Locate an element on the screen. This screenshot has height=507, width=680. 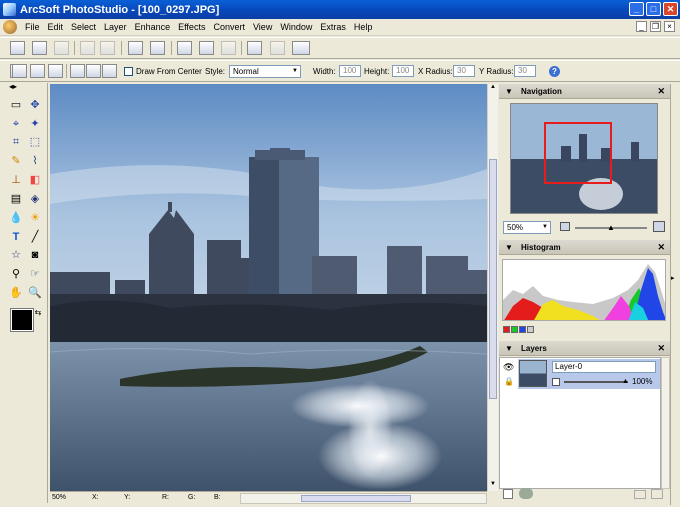
navigator-viewport-box is located at coordinates (578, 153).